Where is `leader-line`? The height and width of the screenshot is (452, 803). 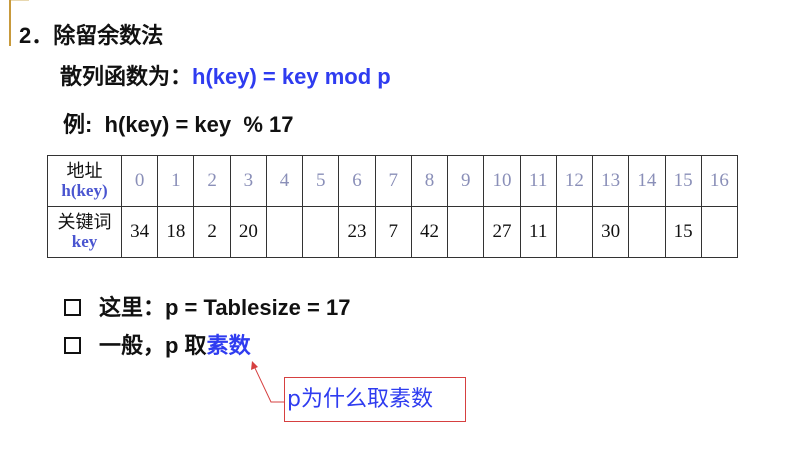
leader-line is located at coordinates (268, 384).